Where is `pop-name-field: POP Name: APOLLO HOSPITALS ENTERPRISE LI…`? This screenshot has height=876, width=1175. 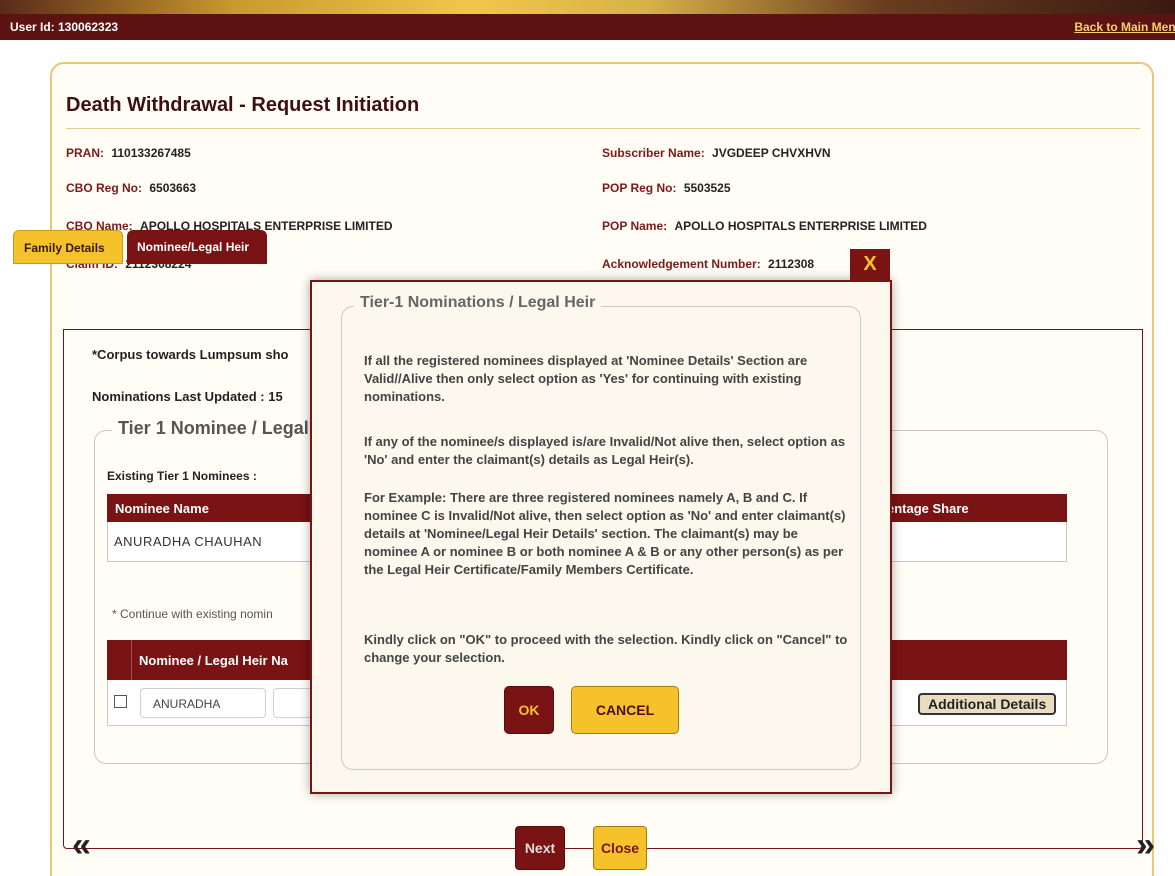 pop-name-field: POP Name: APOLLO HOSPITALS ENTERPRISE LI… is located at coordinates (764, 226).